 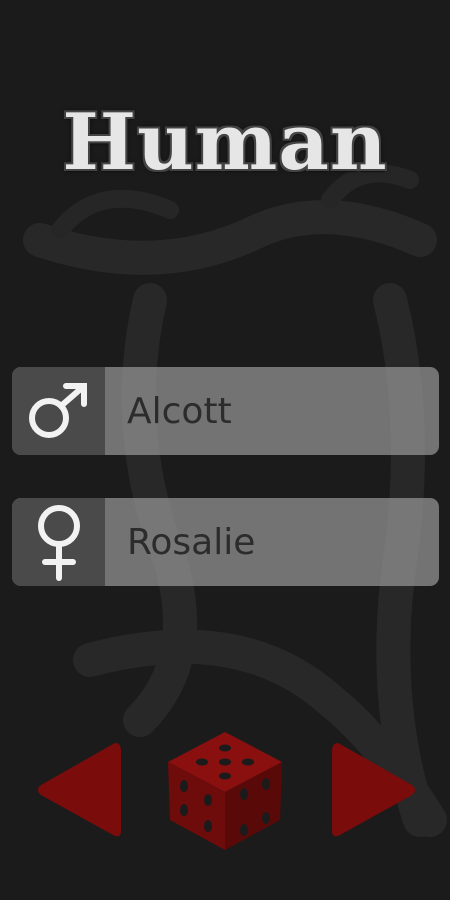 I want to click on previous-button, so click(x=78, y=790).